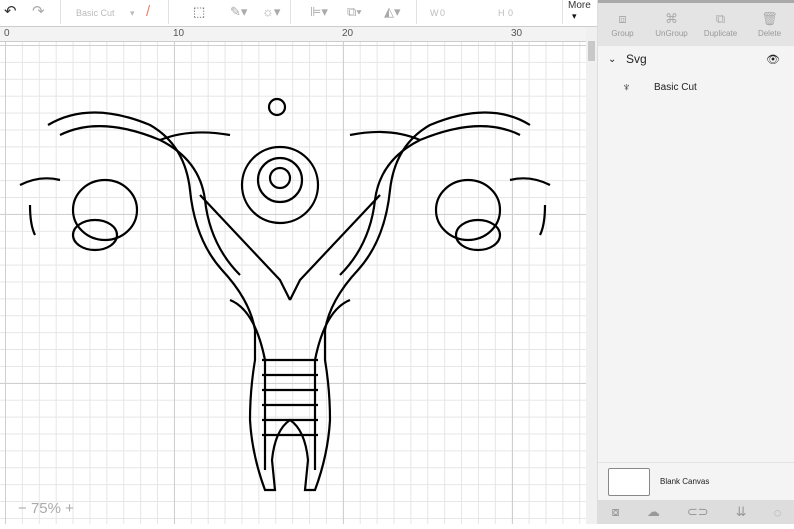 The image size is (794, 529). What do you see at coordinates (574, 16) in the screenshot?
I see `caret-down-icon: ▾` at bounding box center [574, 16].